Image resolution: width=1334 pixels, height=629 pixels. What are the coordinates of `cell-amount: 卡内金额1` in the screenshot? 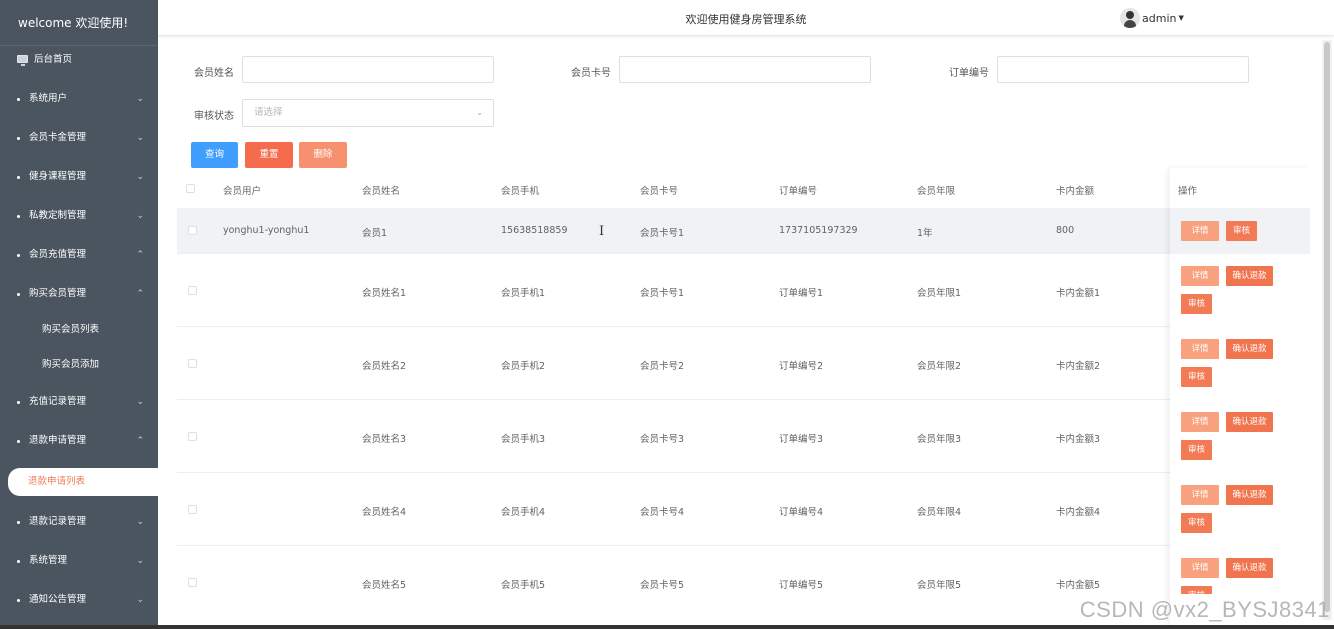 It's located at (1078, 293).